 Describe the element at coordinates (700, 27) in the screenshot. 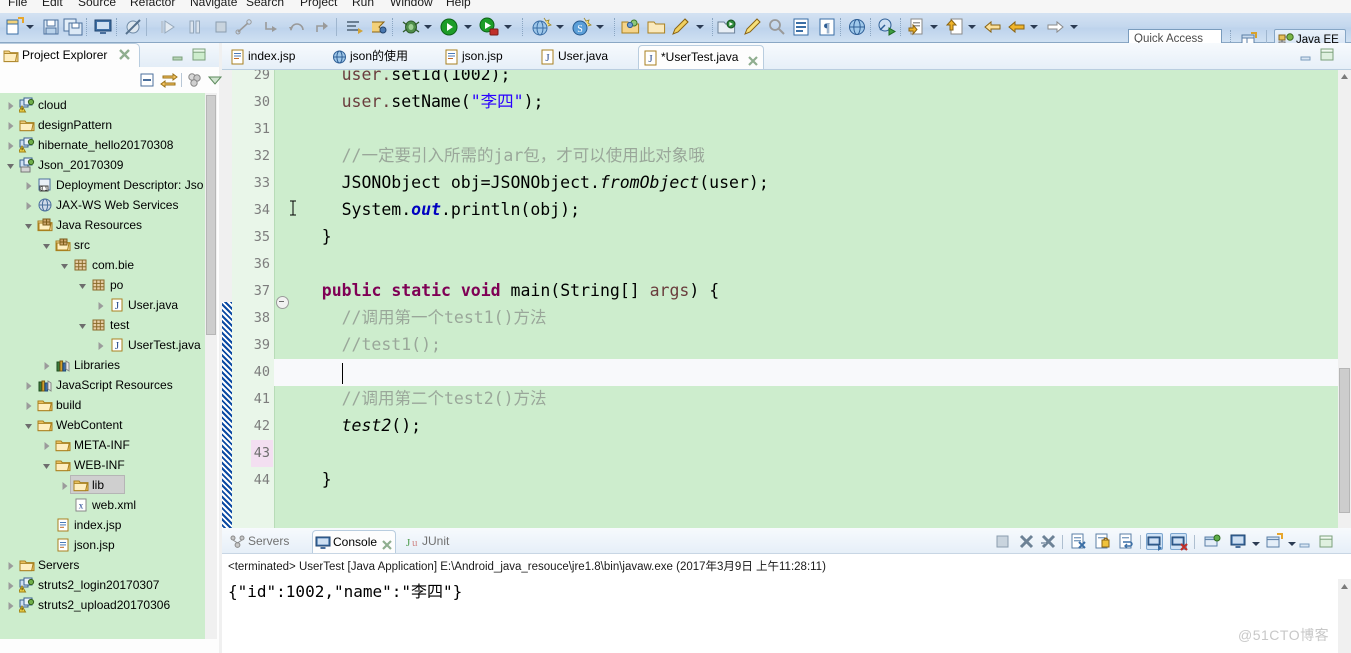

I see `pencil-caret` at that location.